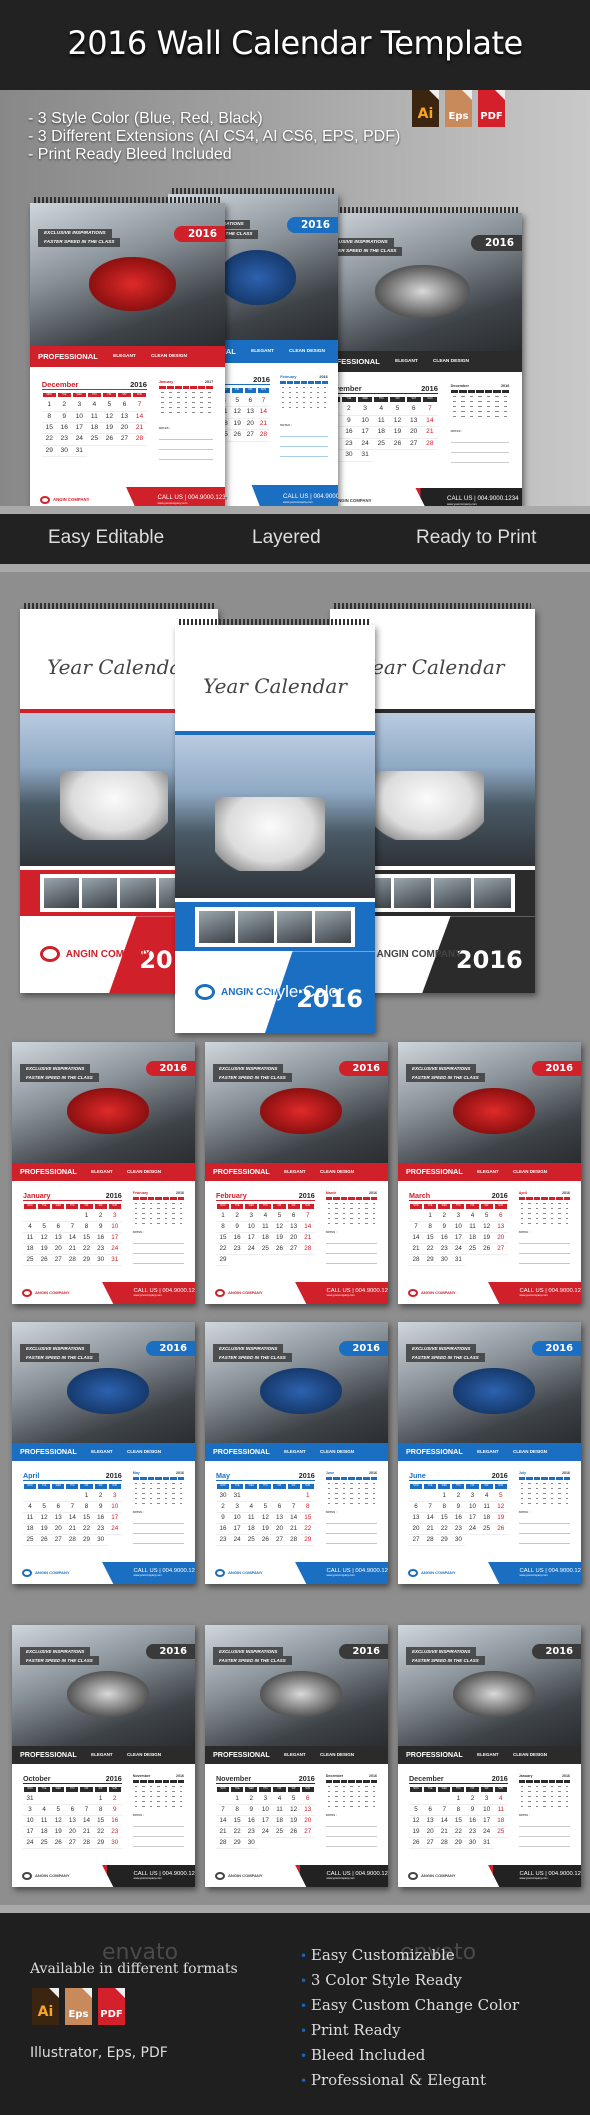  Describe the element at coordinates (353, 500) in the screenshot. I see `company-name: ANGIN COMPANY` at that location.